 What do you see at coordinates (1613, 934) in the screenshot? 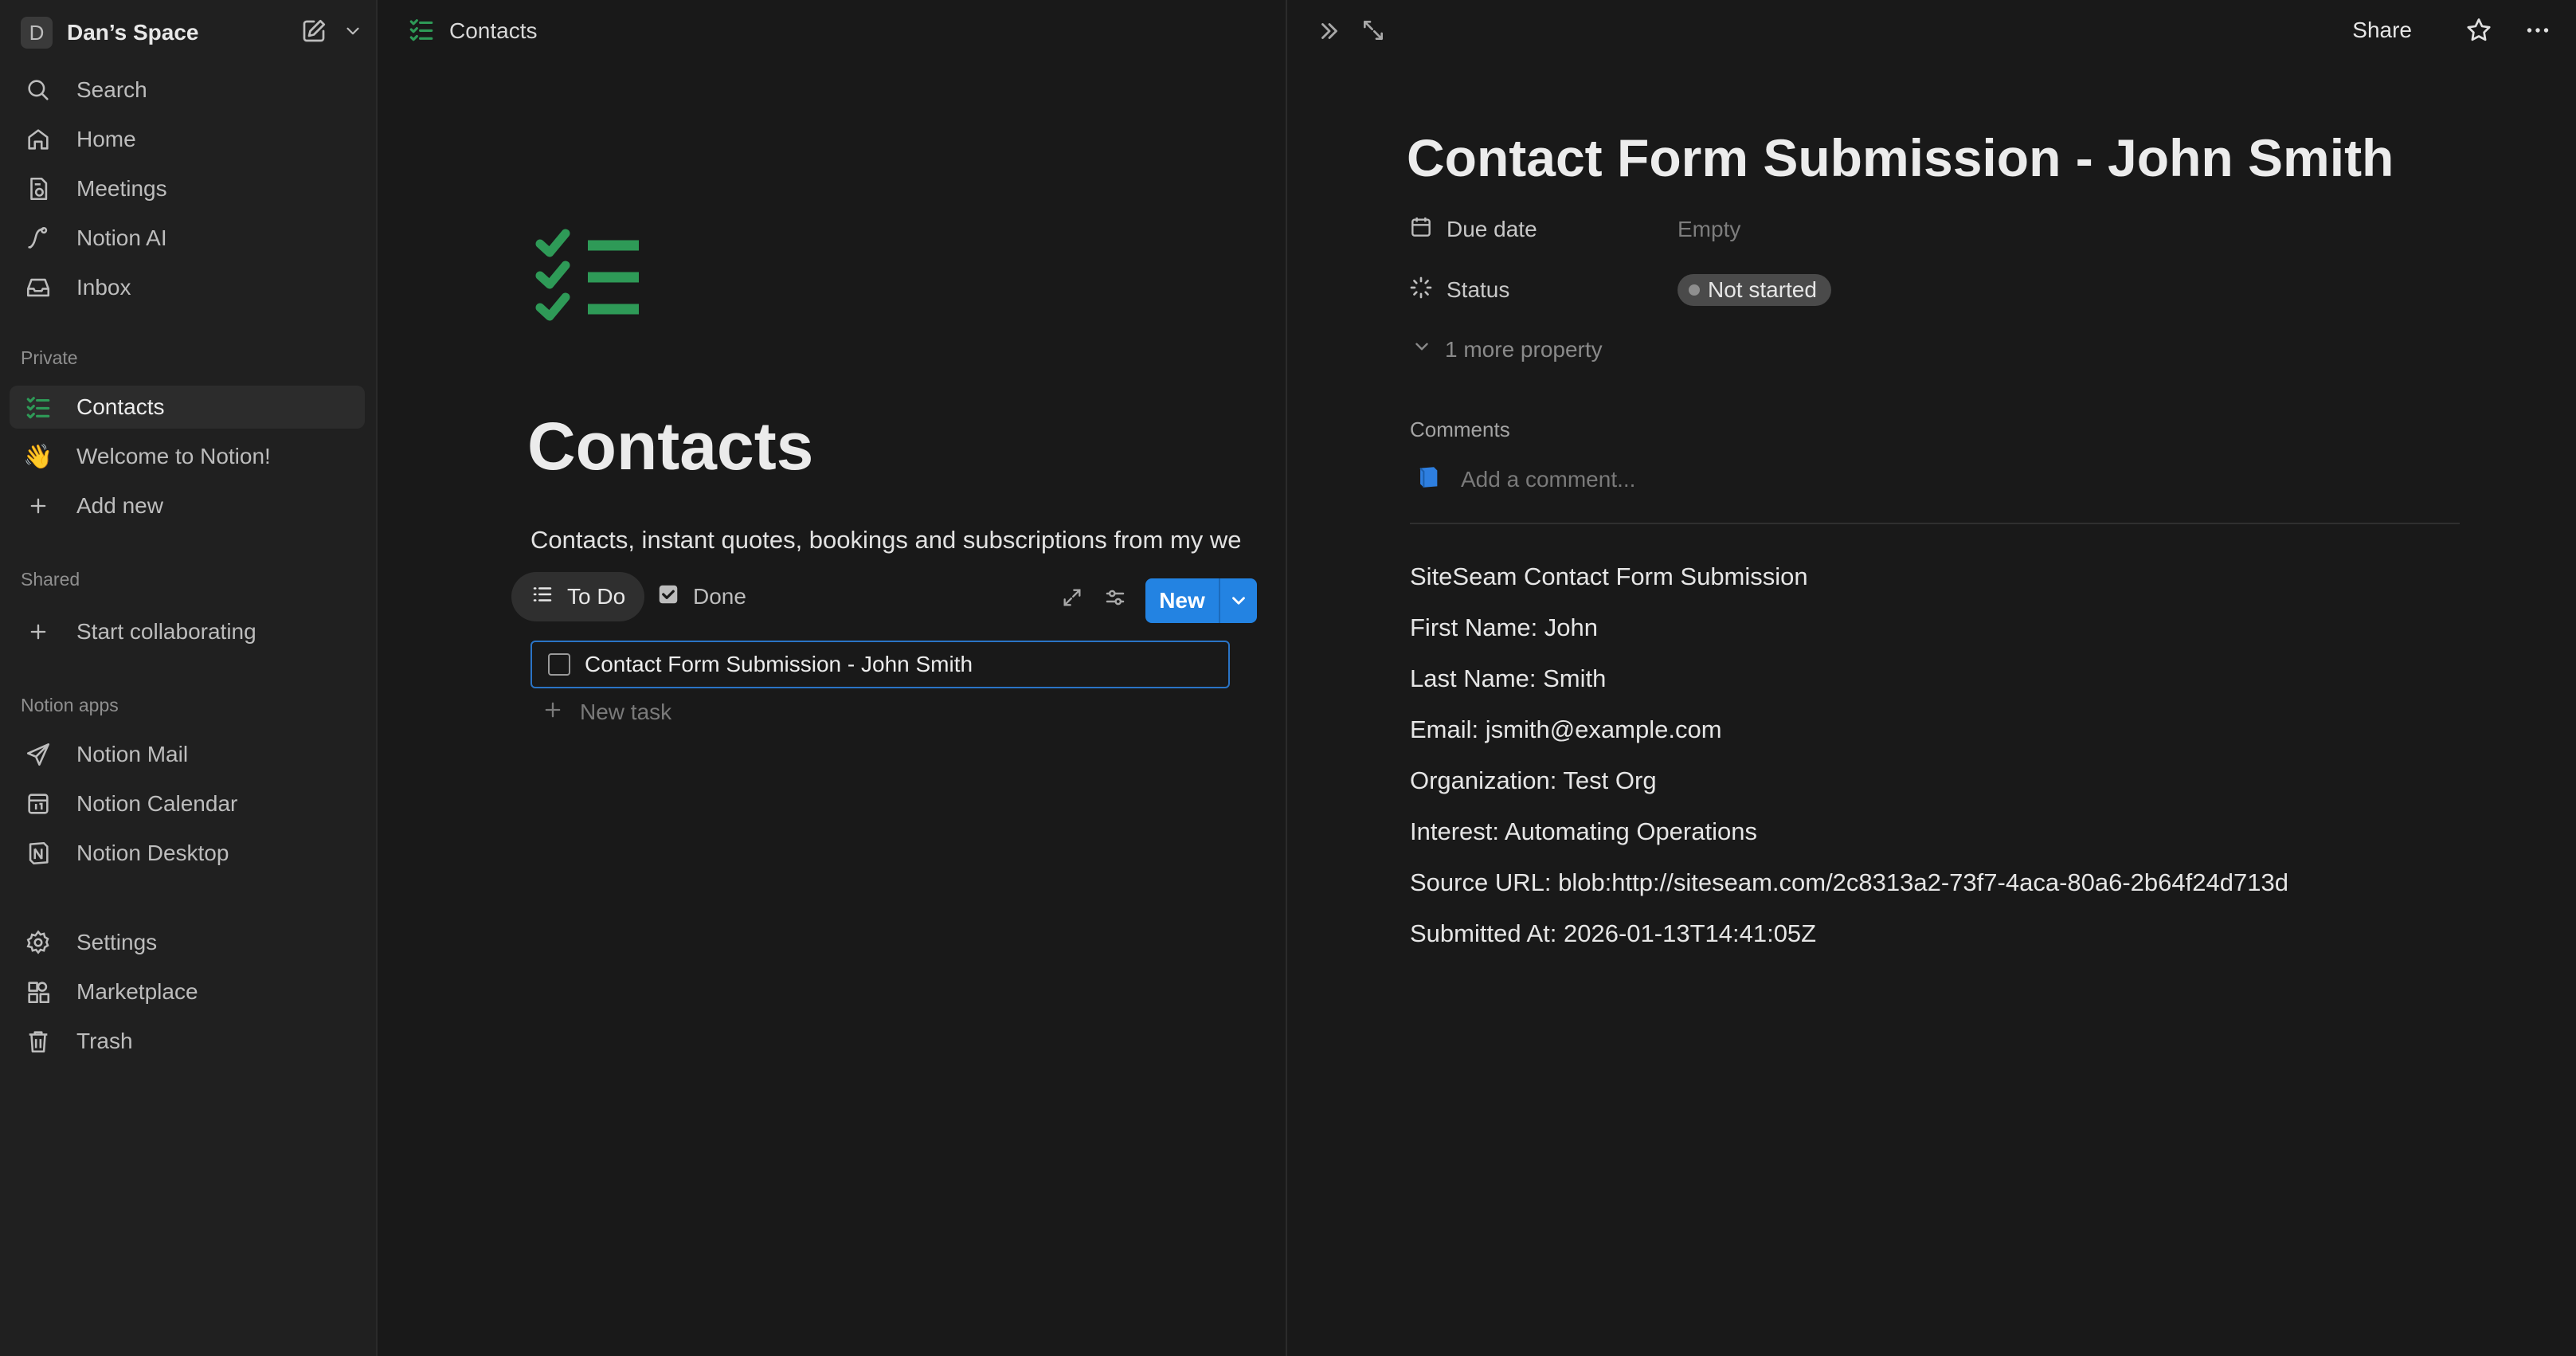
I see `body-line: Submitted At: 2026-01-13T14:41:05Z` at bounding box center [1613, 934].